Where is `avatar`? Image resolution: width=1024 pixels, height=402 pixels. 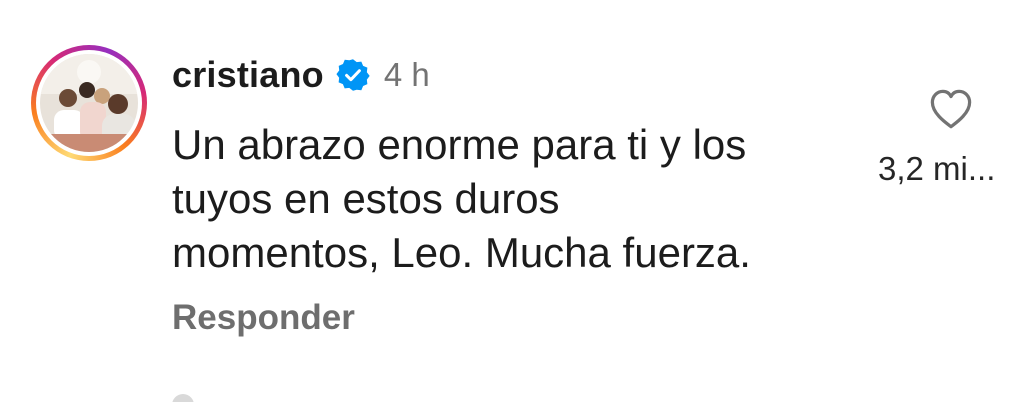
avatar is located at coordinates (89, 103).